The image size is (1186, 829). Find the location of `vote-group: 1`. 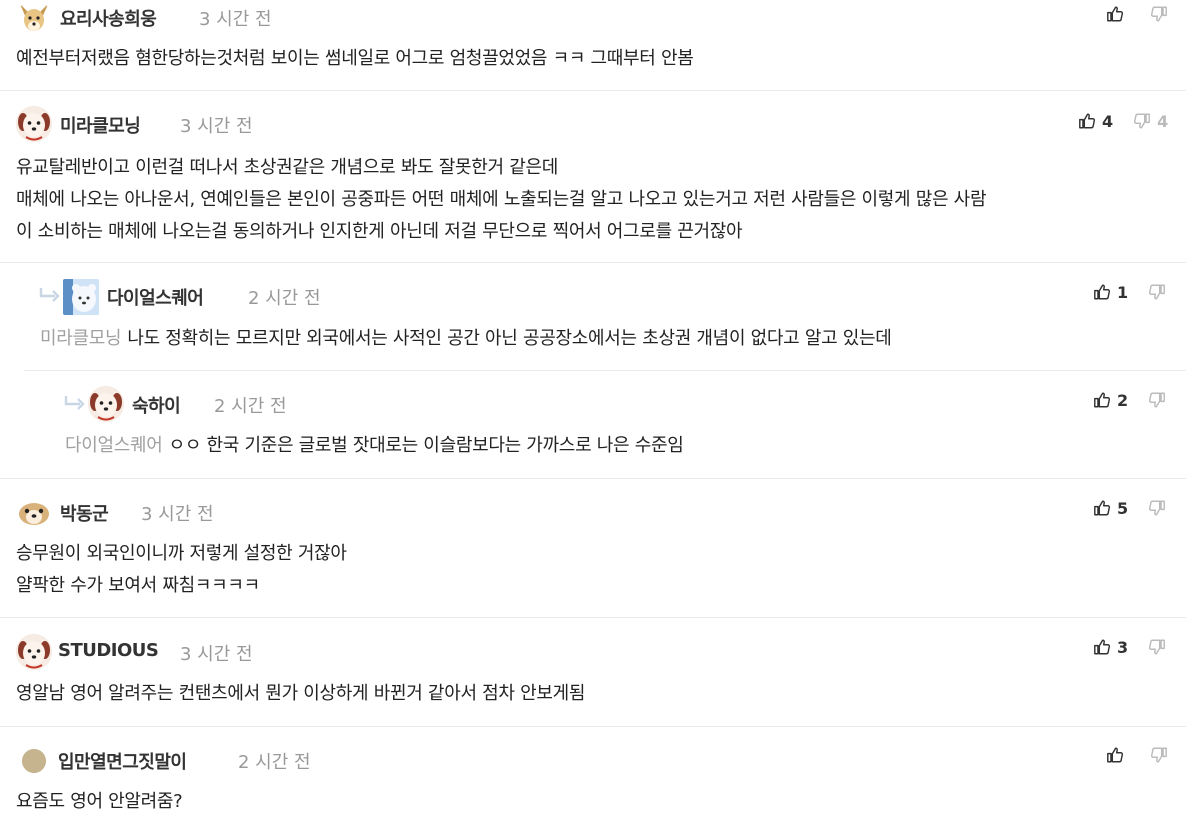

vote-group: 1 is located at coordinates (1132, 292).